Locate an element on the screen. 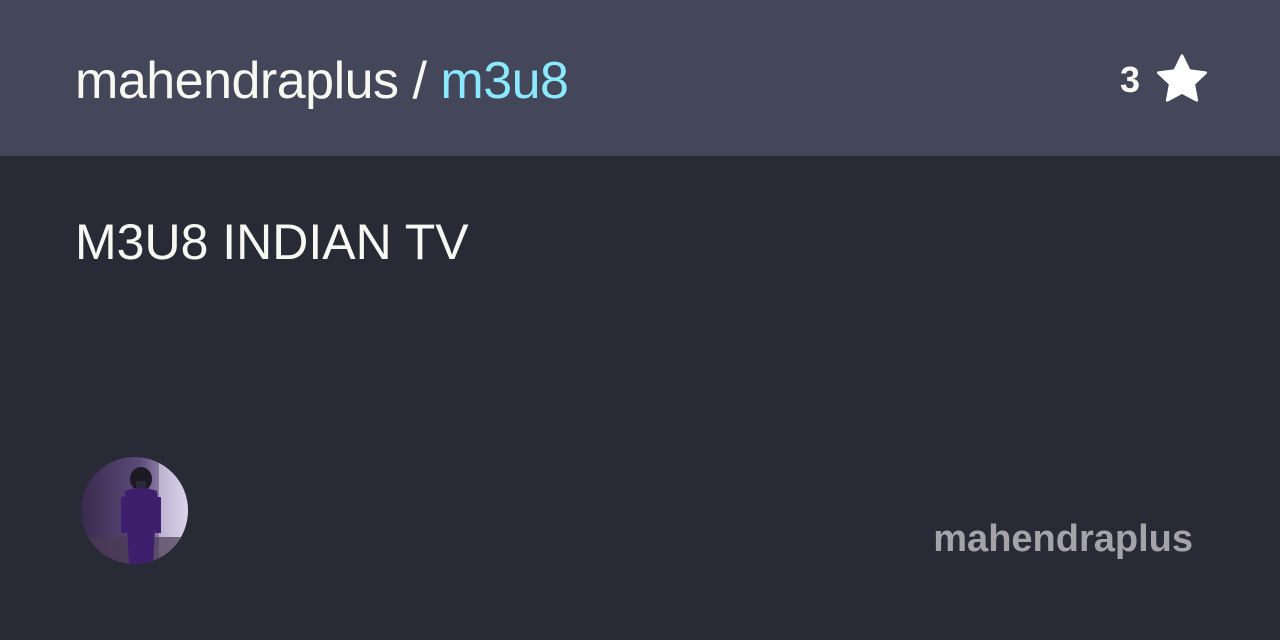 Image resolution: width=1280 pixels, height=640 pixels. repo-path: mahendraplus / m3u8 is located at coordinates (322, 81).